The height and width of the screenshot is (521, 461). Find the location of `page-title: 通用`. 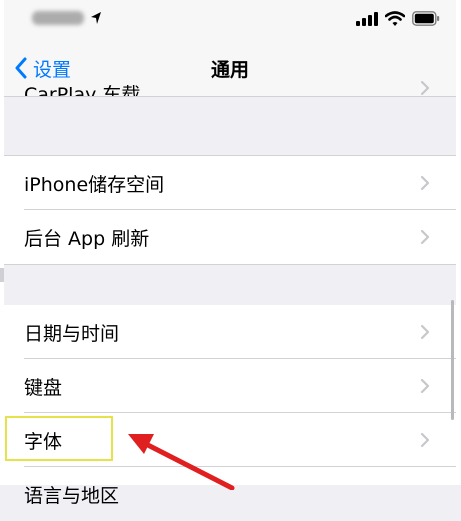

page-title: 通用 is located at coordinates (229, 70).